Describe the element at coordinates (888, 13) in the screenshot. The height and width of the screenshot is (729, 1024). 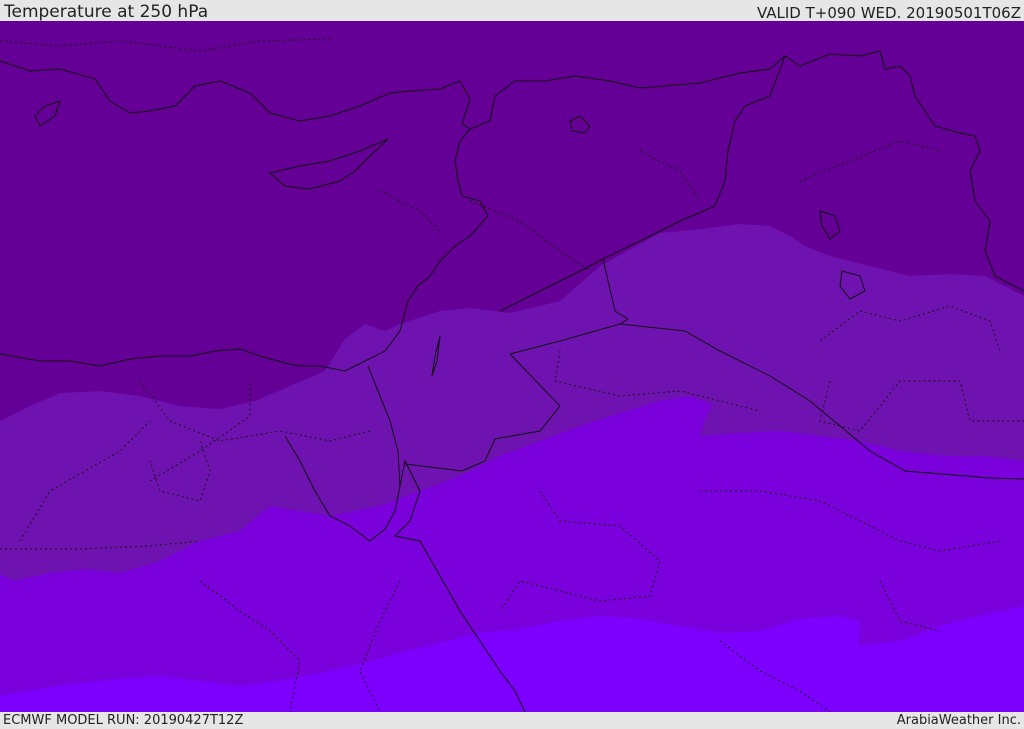
I see `valid-time: VALID T+090 WED. 20190501T06Z` at that location.